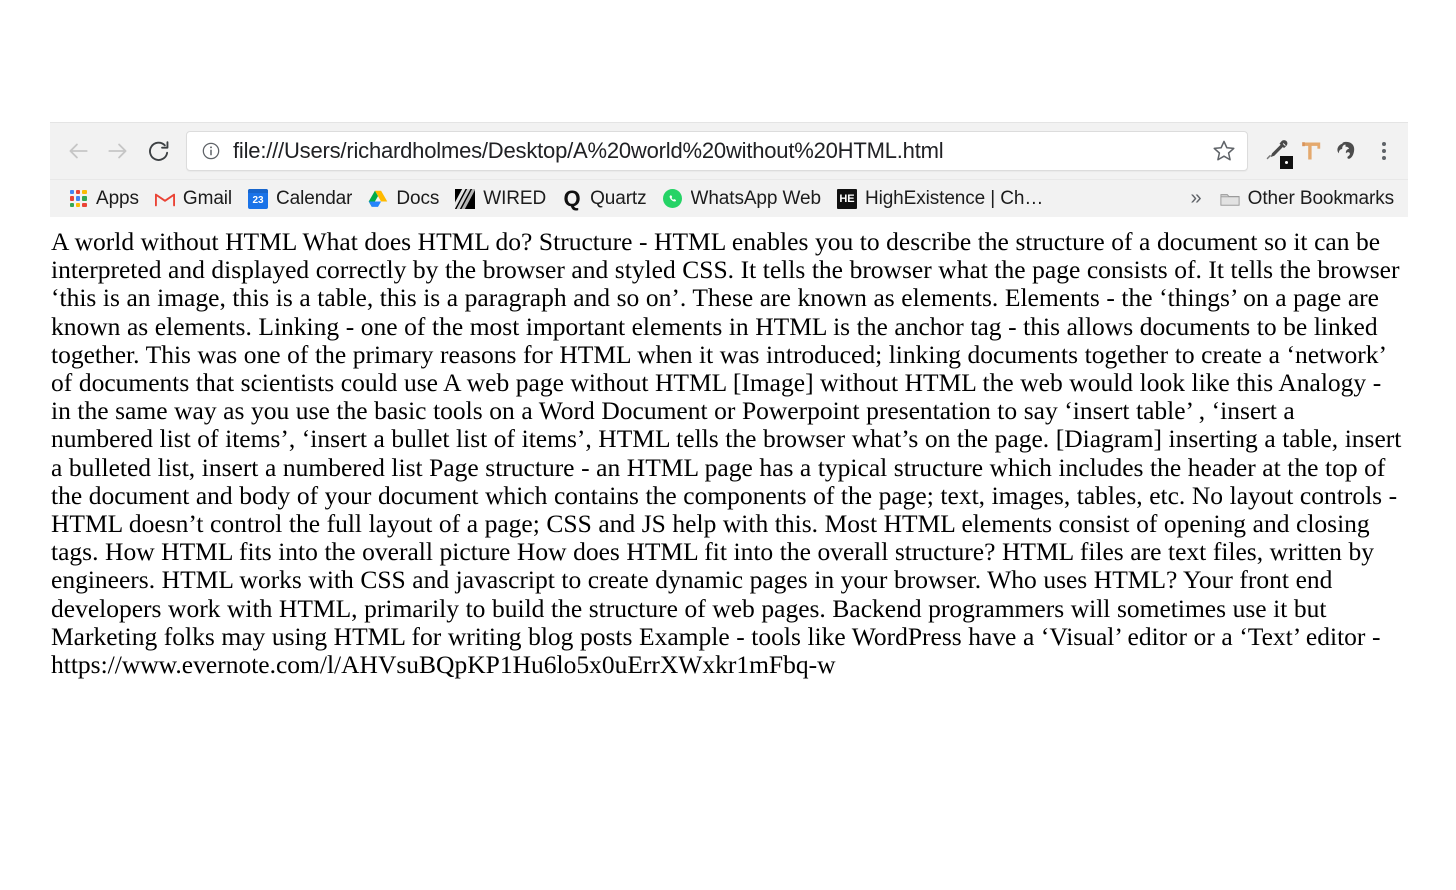 The width and height of the screenshot is (1456, 890). I want to click on chrome-menu-button, so click(1384, 151).